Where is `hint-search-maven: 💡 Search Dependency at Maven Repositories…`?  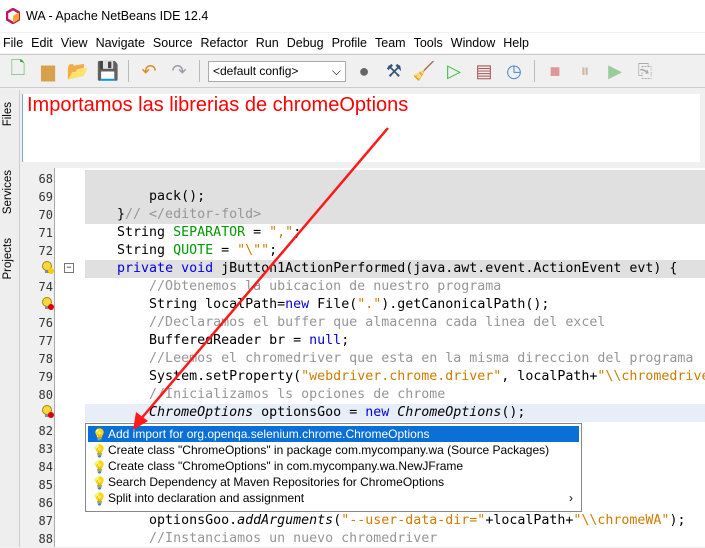
hint-search-maven: 💡 Search Dependency at Maven Repositories… is located at coordinates (333, 482).